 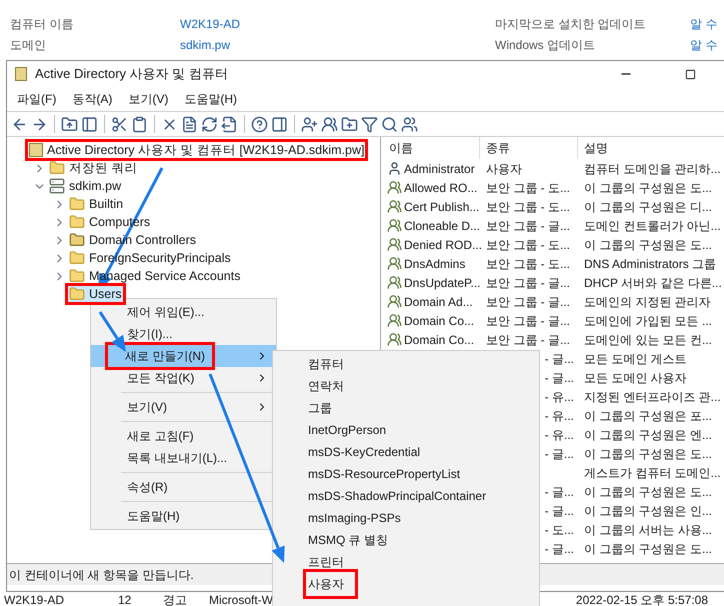 What do you see at coordinates (92, 99) in the screenshot?
I see `menu-item: 동작(A)` at bounding box center [92, 99].